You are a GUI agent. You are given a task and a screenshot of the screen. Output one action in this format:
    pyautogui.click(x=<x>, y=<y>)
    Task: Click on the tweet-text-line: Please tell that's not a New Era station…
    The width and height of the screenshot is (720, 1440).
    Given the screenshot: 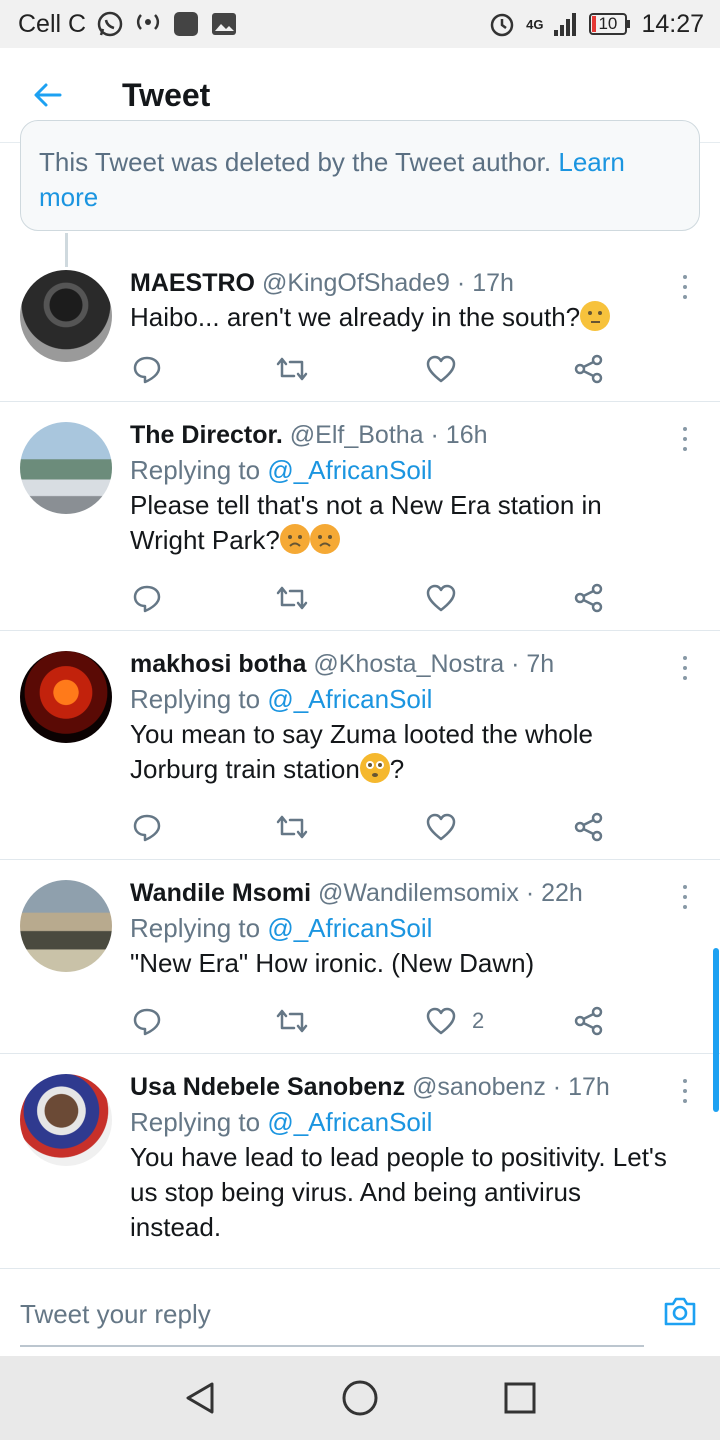 What is the action you would take?
    pyautogui.click(x=366, y=505)
    